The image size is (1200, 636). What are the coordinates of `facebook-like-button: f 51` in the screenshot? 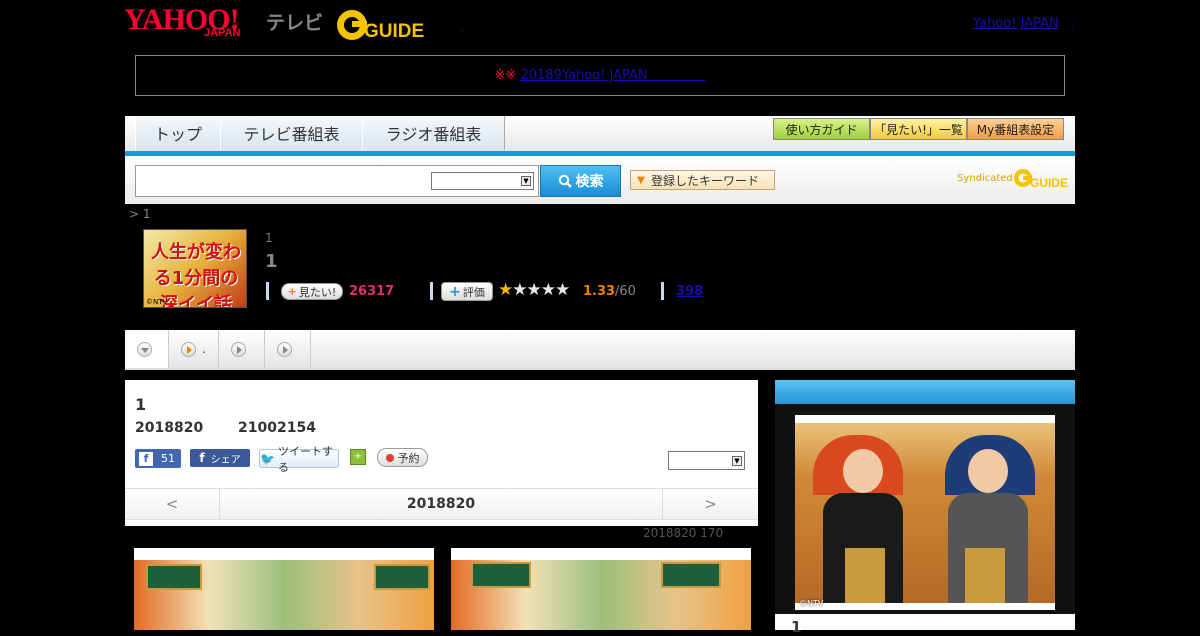 It's located at (158, 458).